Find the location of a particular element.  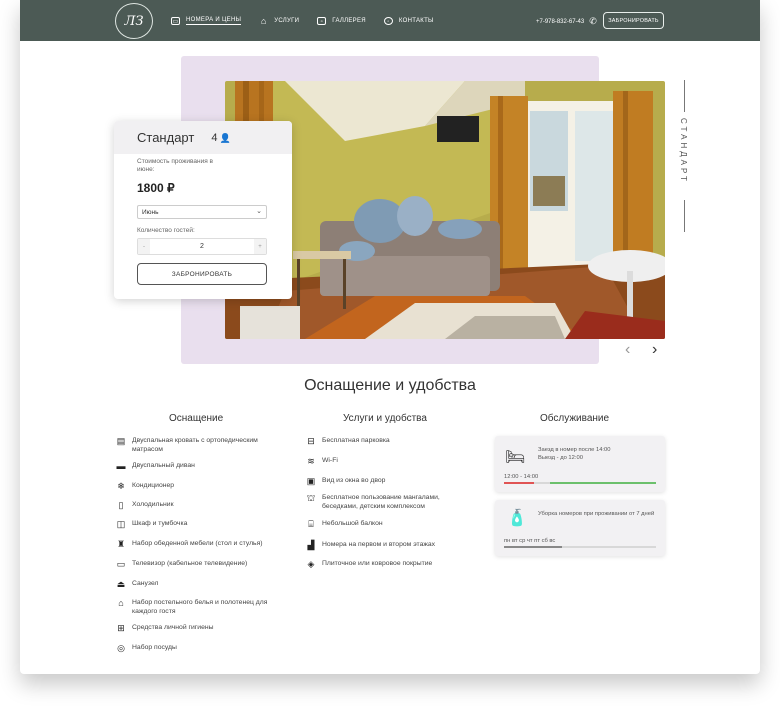

toilet-icon: ⏏ is located at coordinates (121, 584).